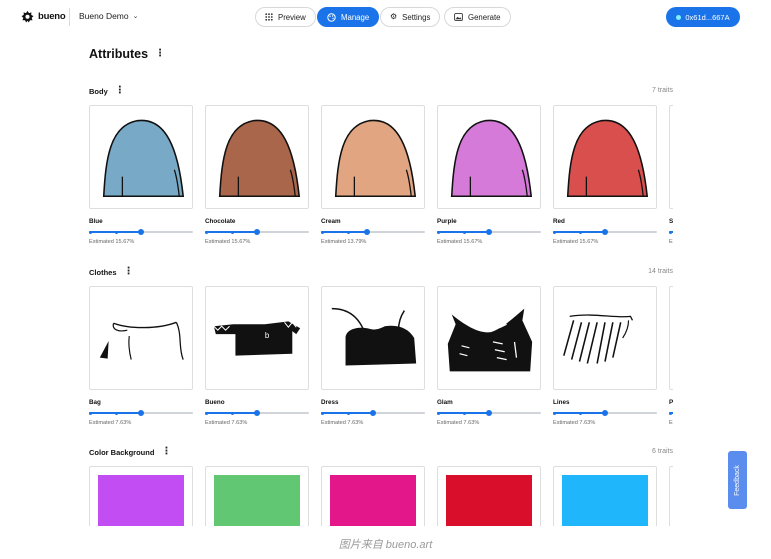 This screenshot has height=559, width=771. Describe the element at coordinates (344, 232) in the screenshot. I see `slider-fill` at that location.